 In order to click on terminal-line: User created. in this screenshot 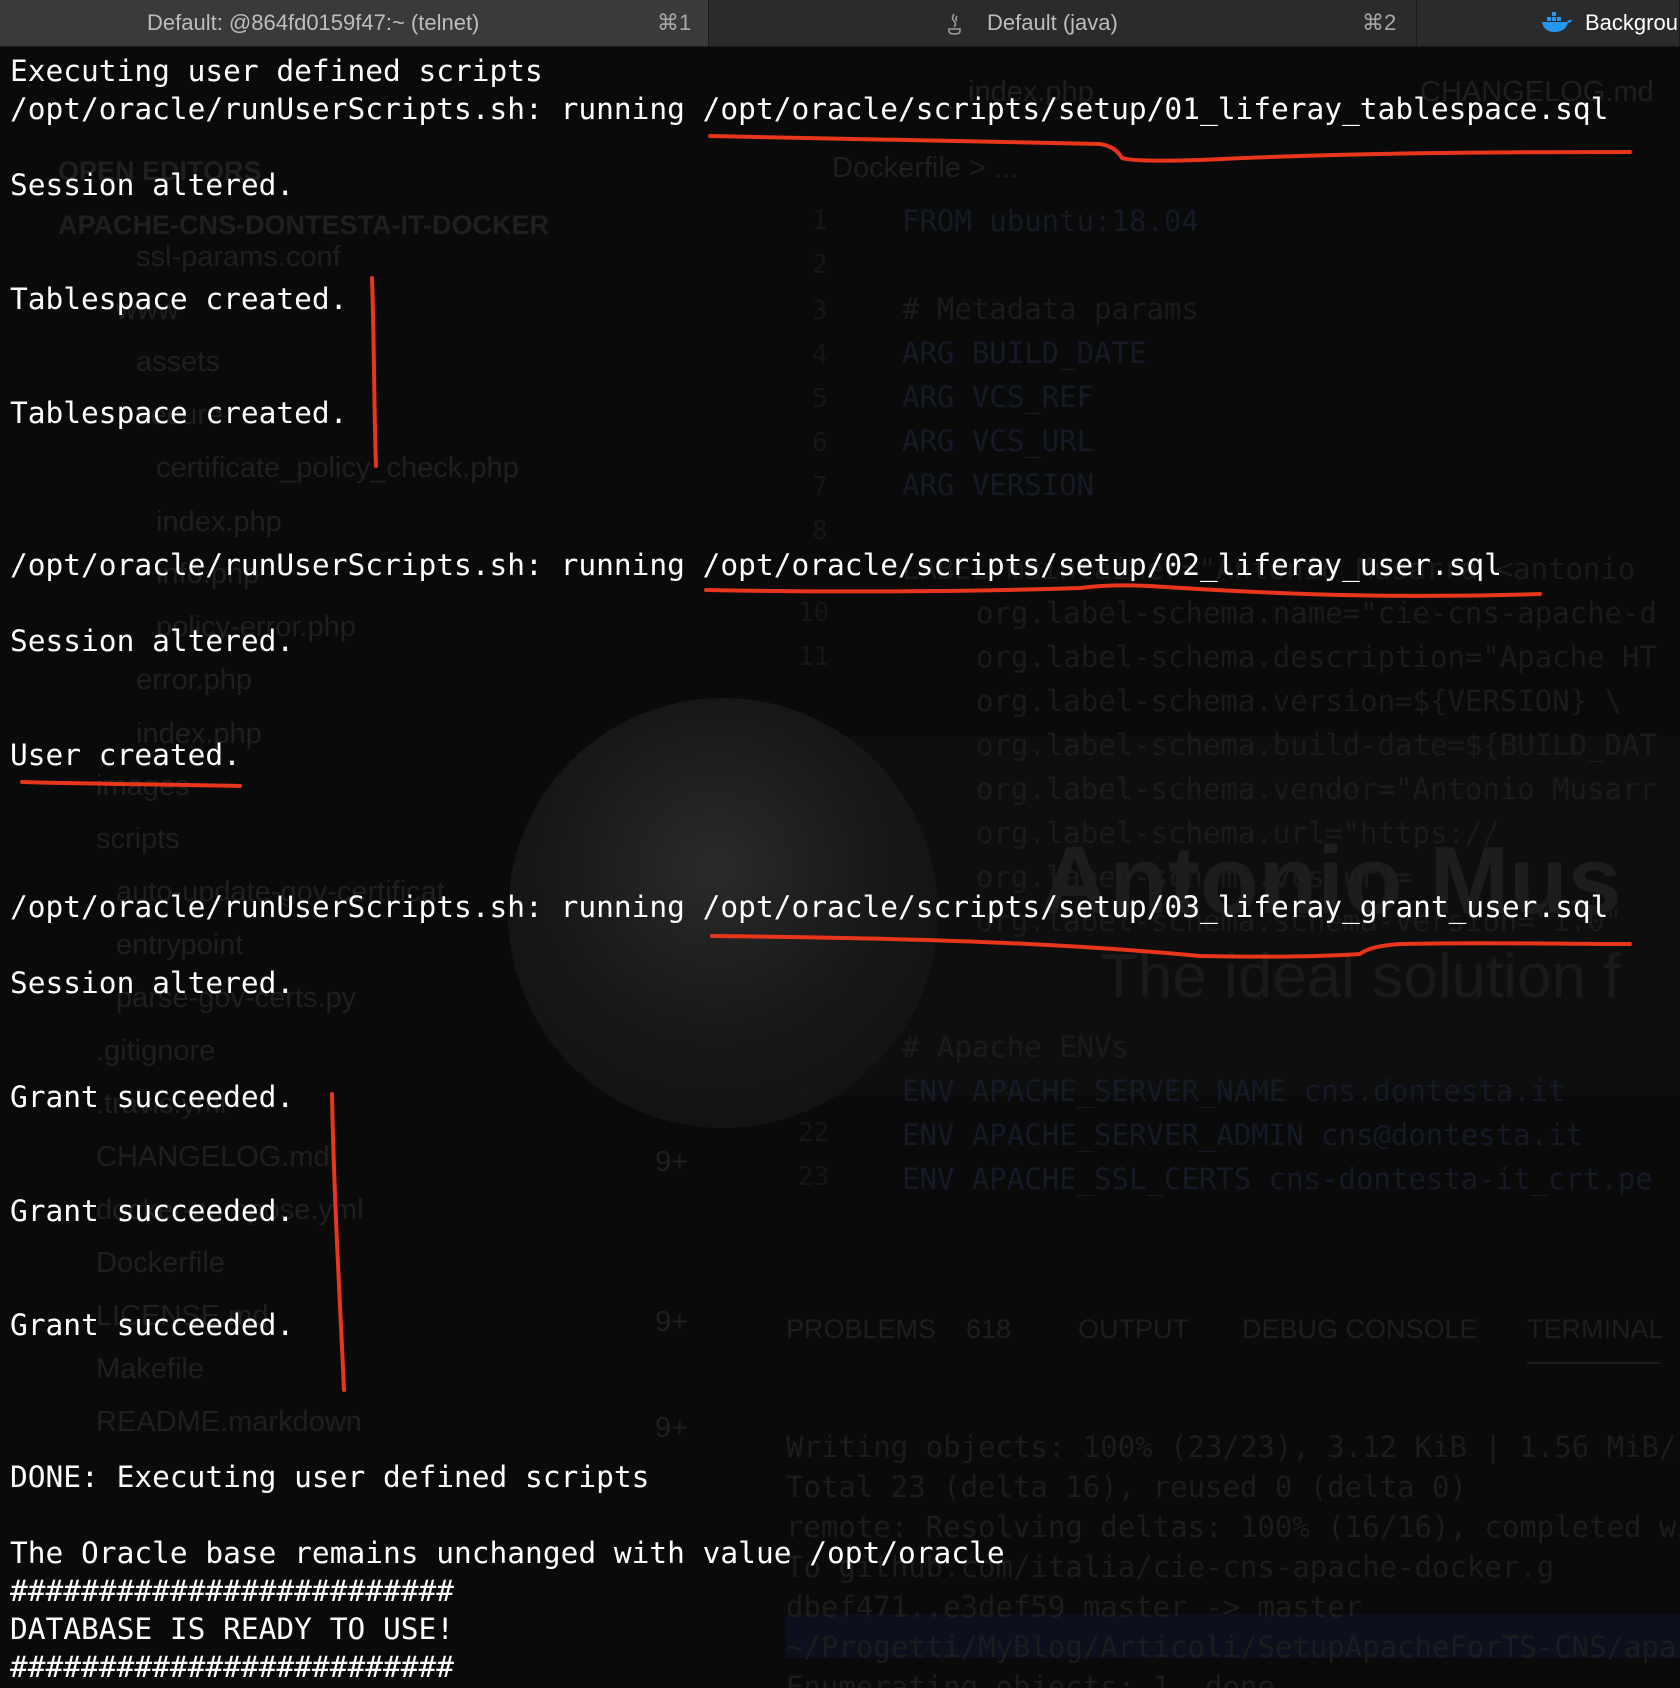, I will do `click(125, 755)`.